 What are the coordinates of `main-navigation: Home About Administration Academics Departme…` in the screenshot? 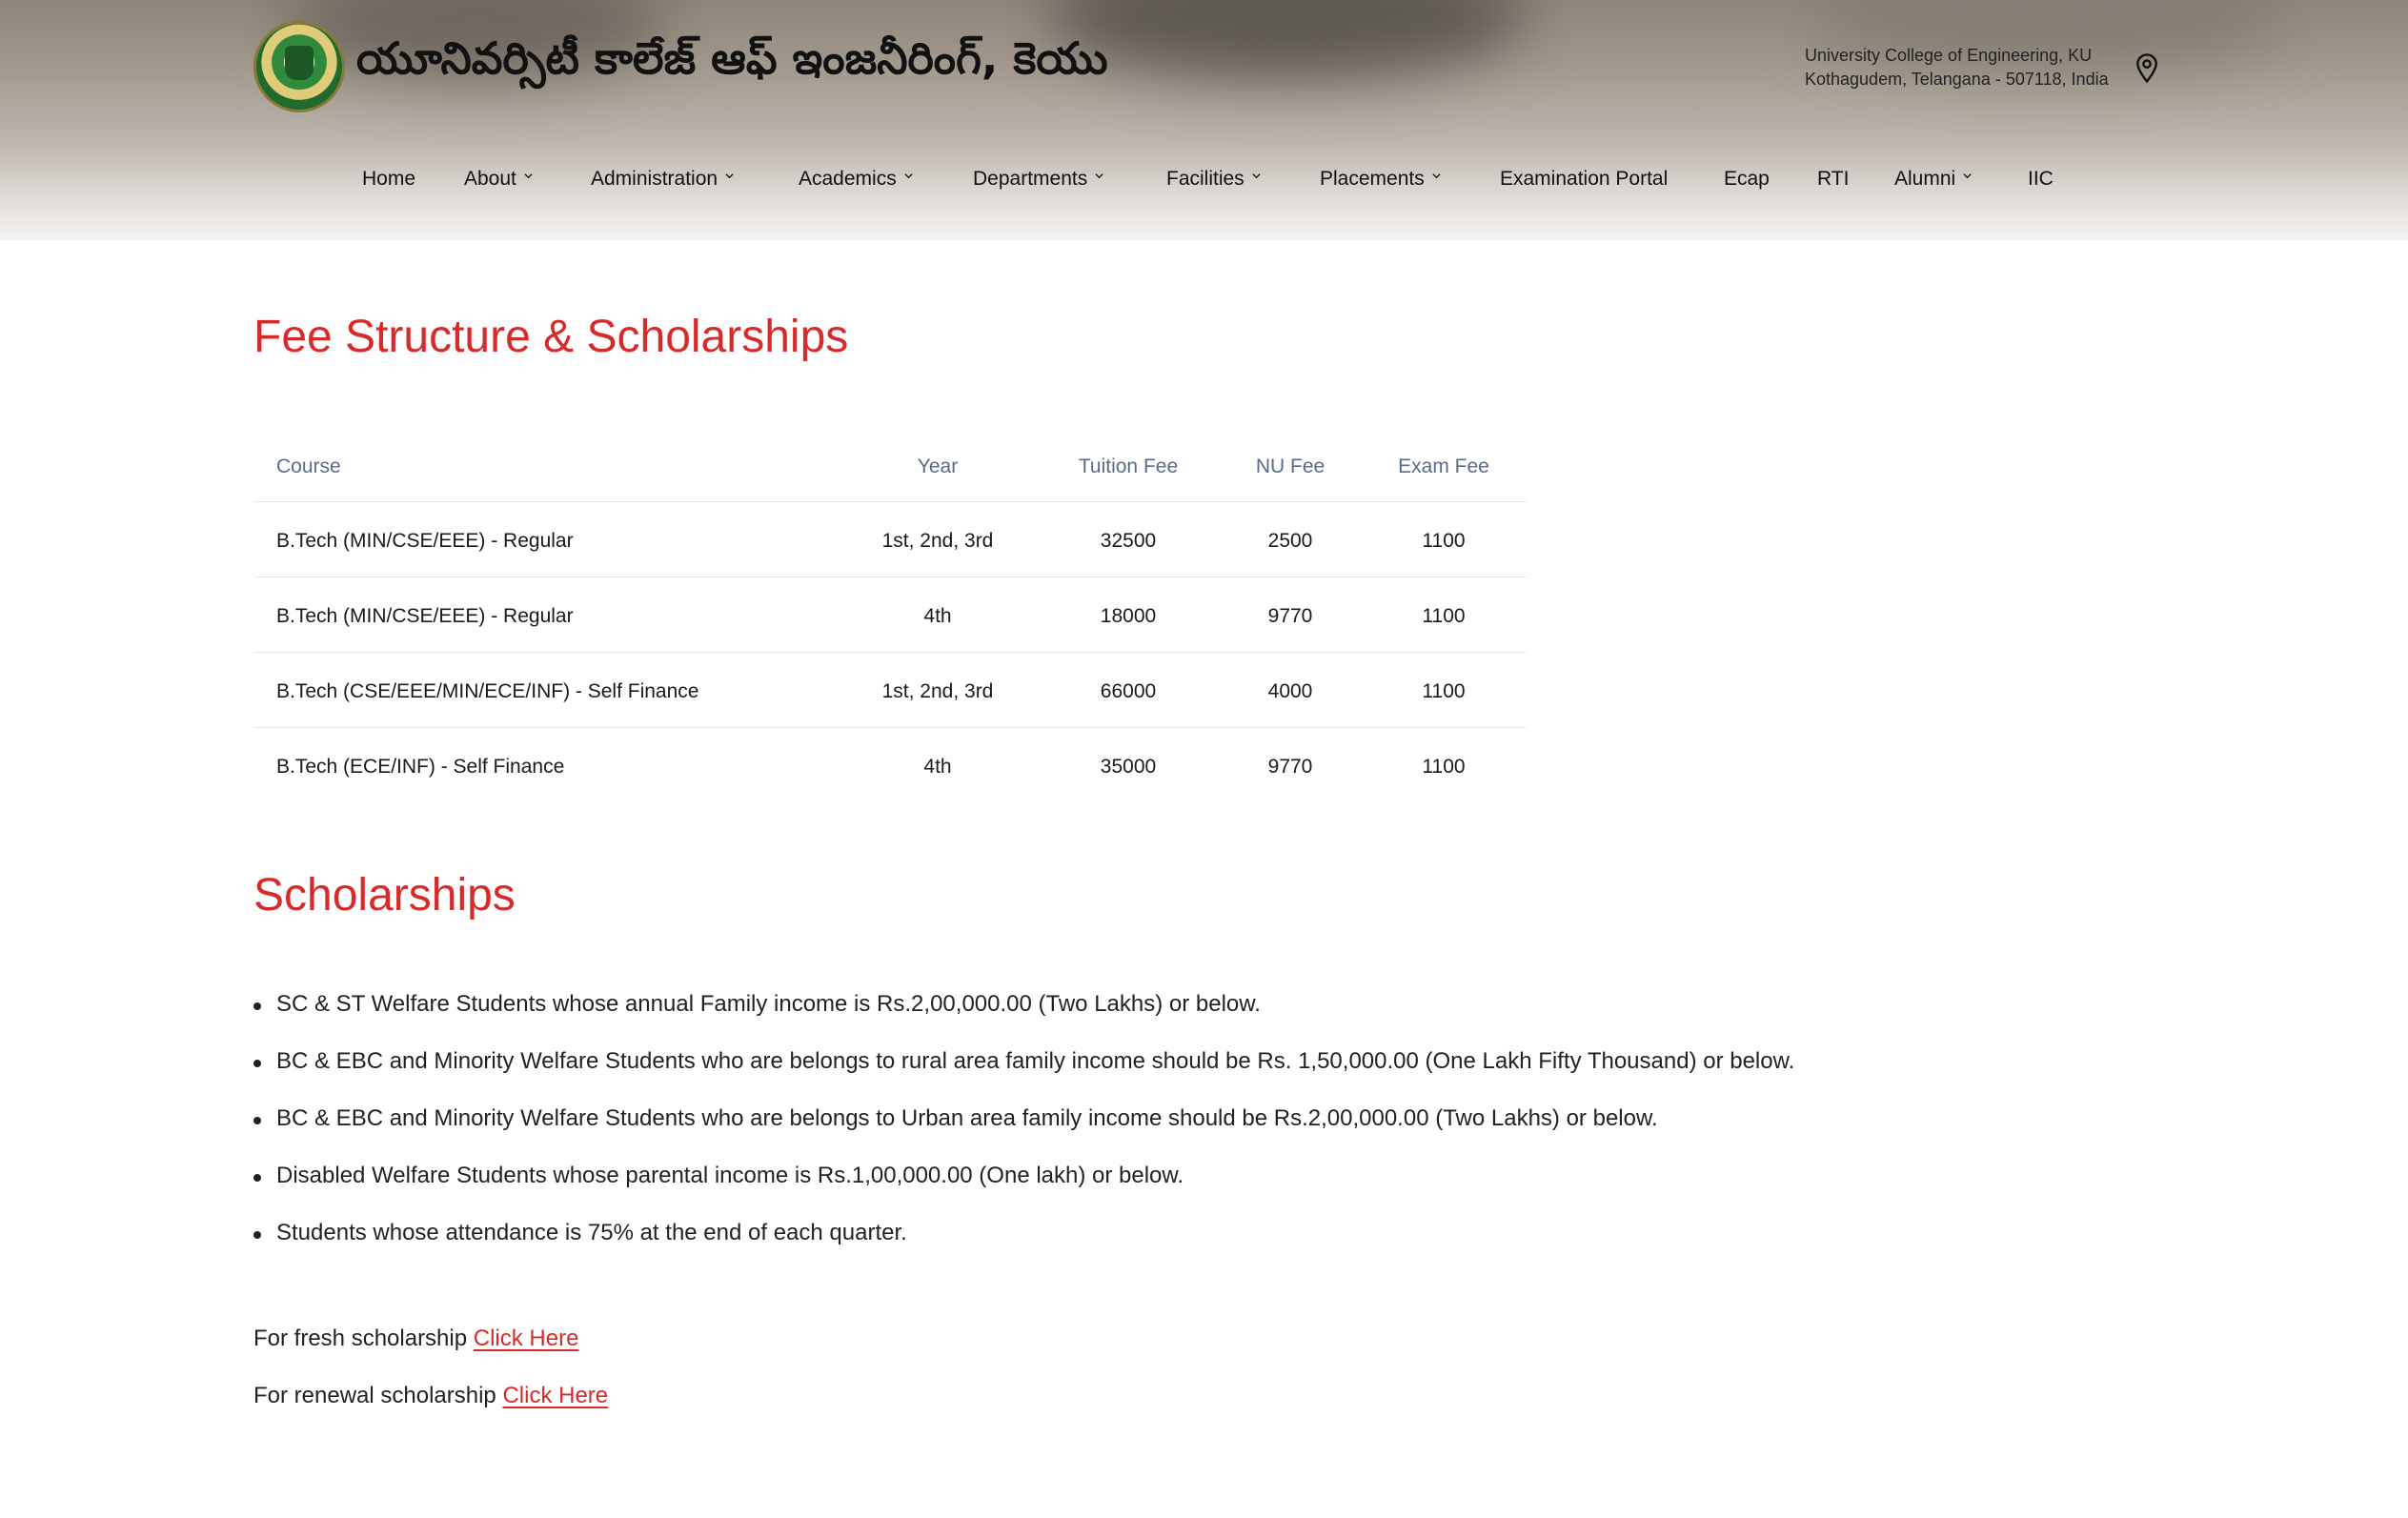 It's located at (1204, 182).